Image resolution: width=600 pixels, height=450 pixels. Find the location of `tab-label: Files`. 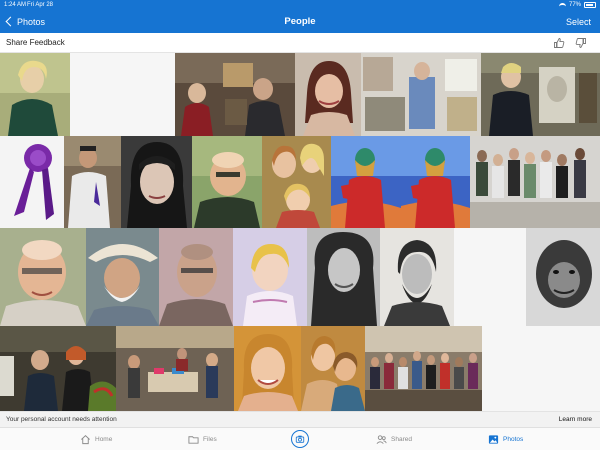

tab-label: Files is located at coordinates (210, 439).